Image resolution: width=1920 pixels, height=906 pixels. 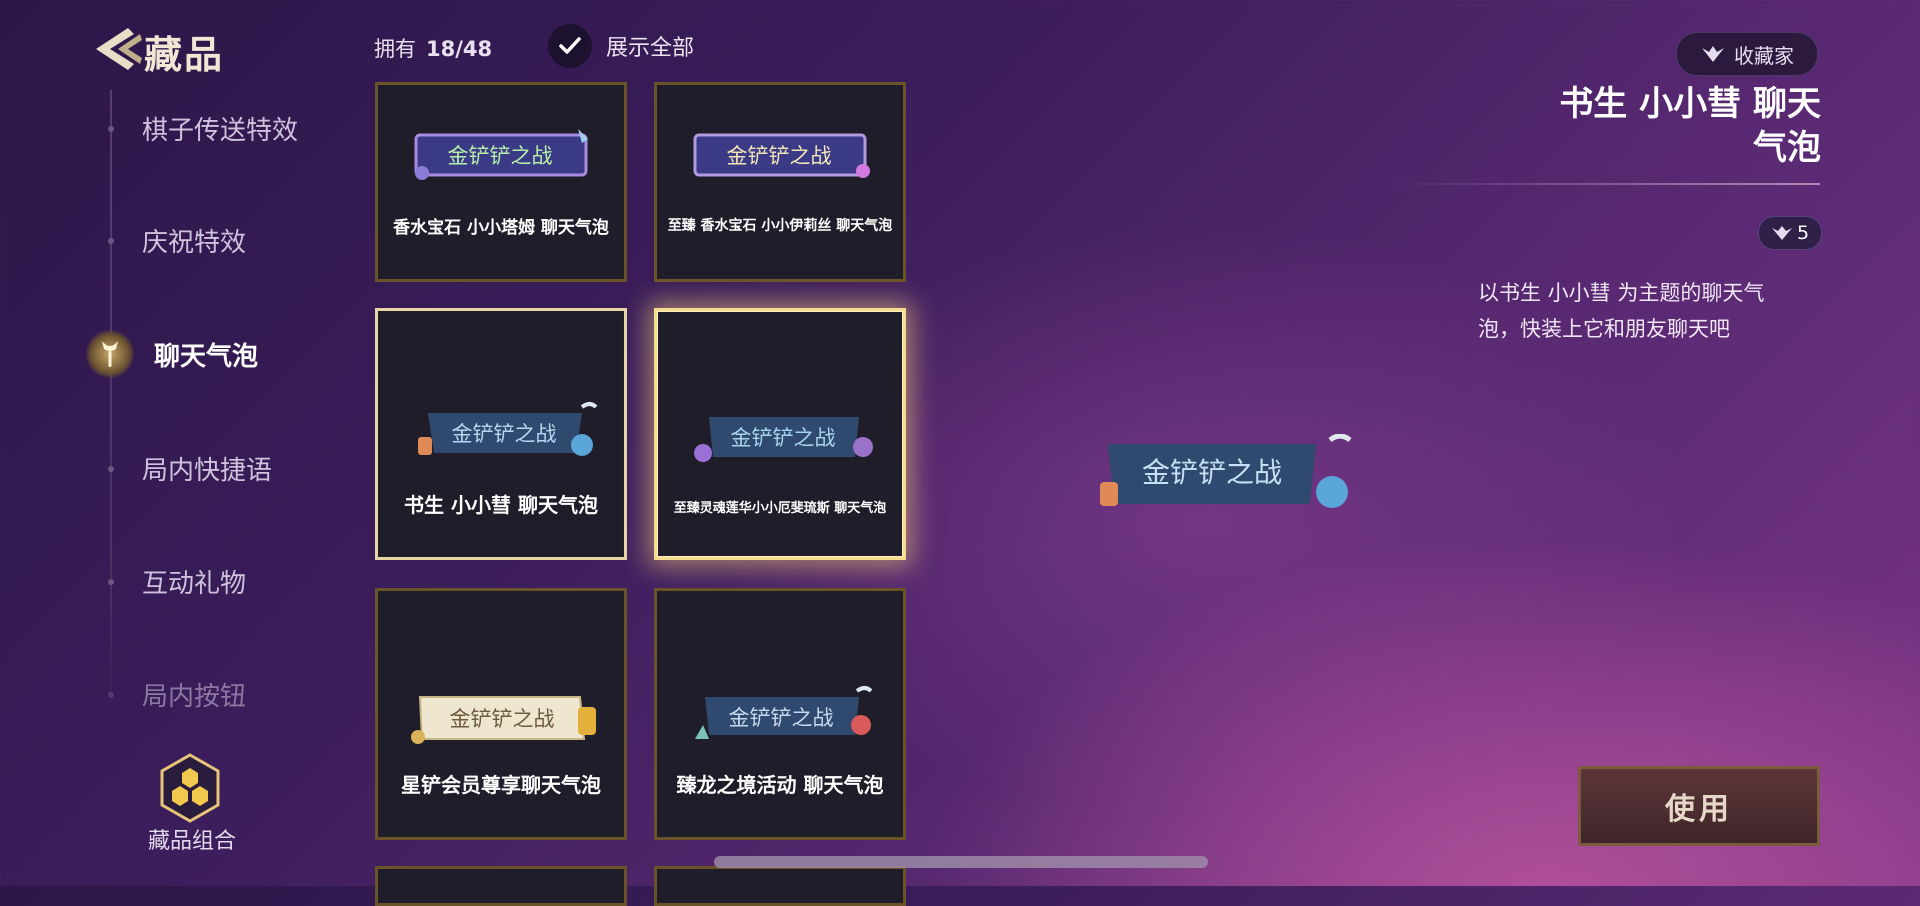 What do you see at coordinates (501, 785) in the screenshot?
I see `card-name: 星铲会员尊享聊天气泡` at bounding box center [501, 785].